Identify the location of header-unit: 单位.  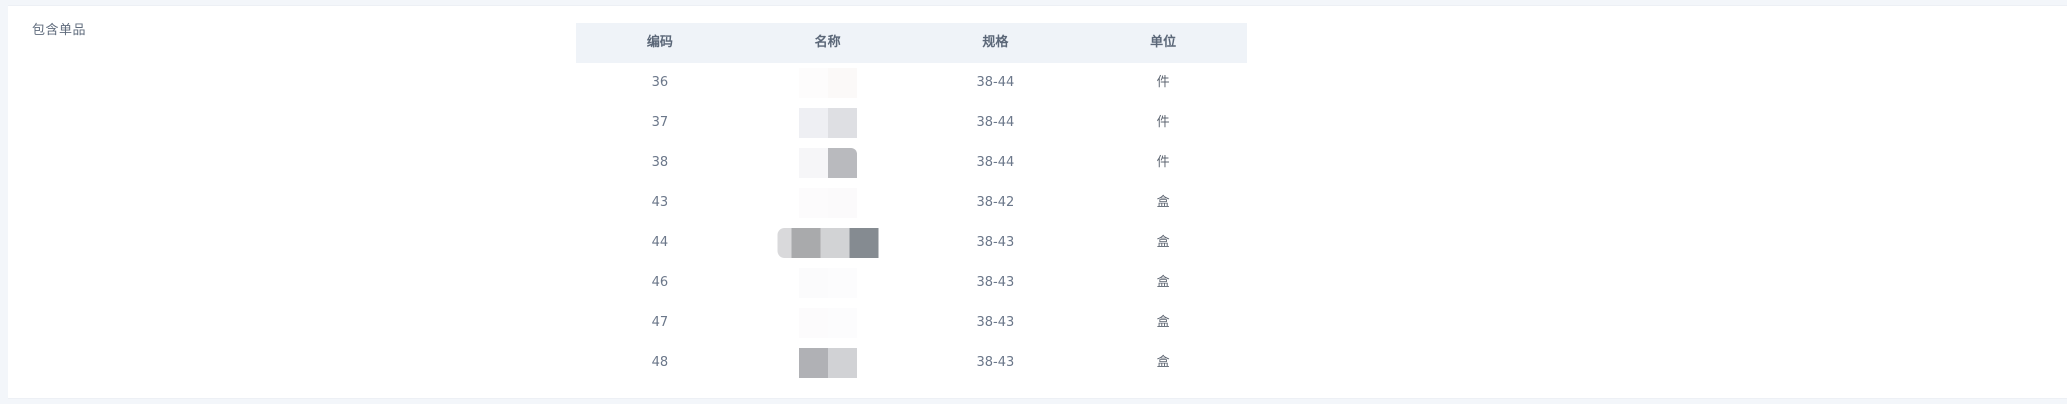
(1163, 42).